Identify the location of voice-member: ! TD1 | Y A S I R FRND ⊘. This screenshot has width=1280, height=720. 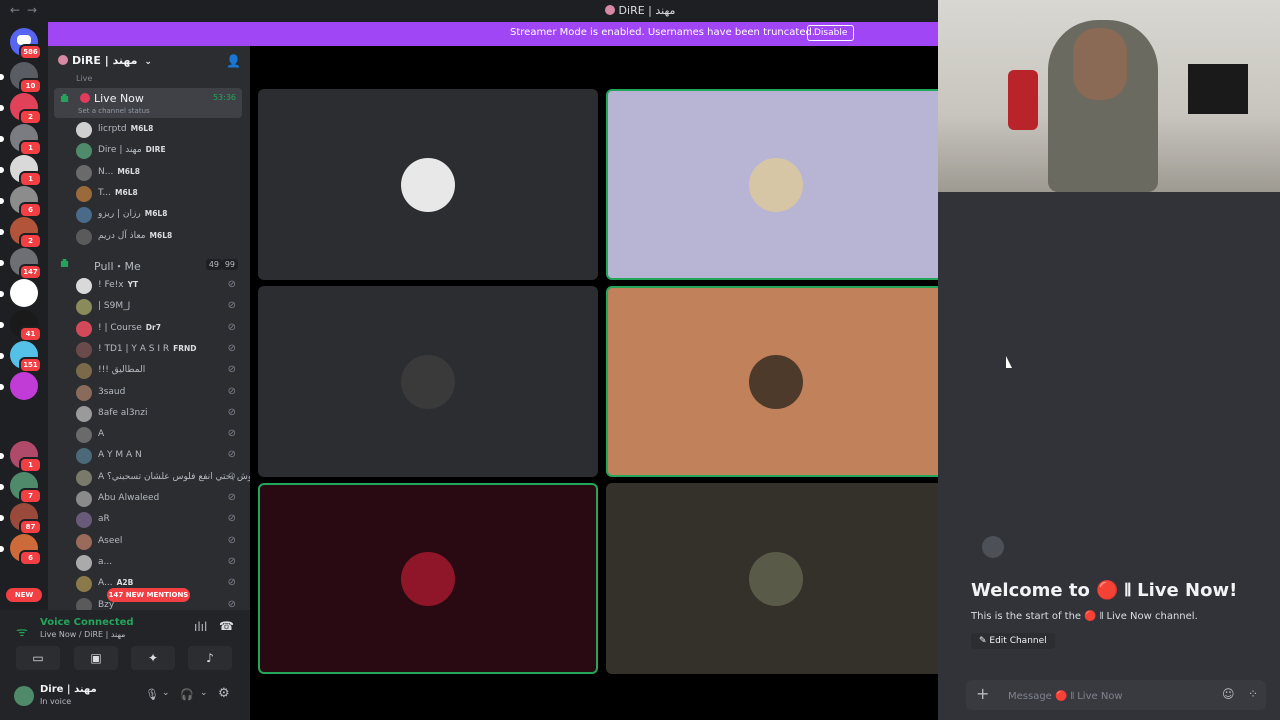
(160, 350).